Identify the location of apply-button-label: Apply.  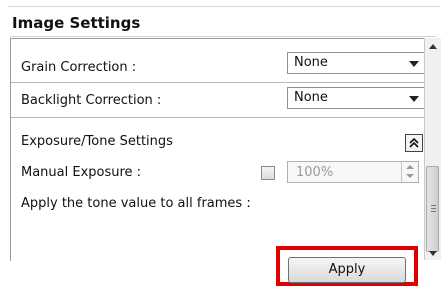
(347, 270).